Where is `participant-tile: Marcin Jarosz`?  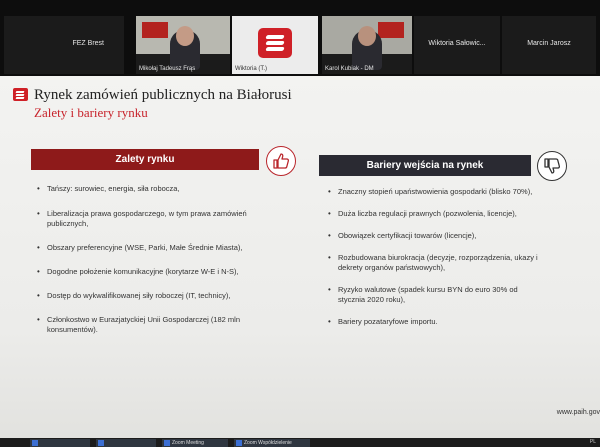 participant-tile: Marcin Jarosz is located at coordinates (549, 45).